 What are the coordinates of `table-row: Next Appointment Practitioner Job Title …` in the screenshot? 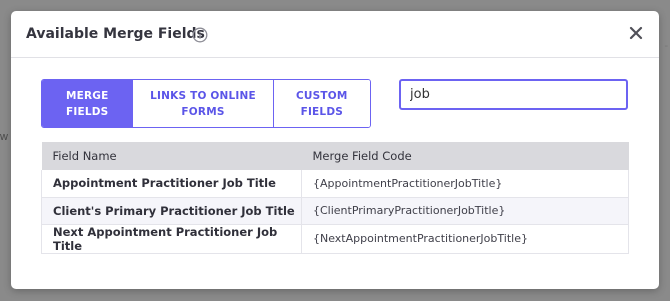 It's located at (335, 239).